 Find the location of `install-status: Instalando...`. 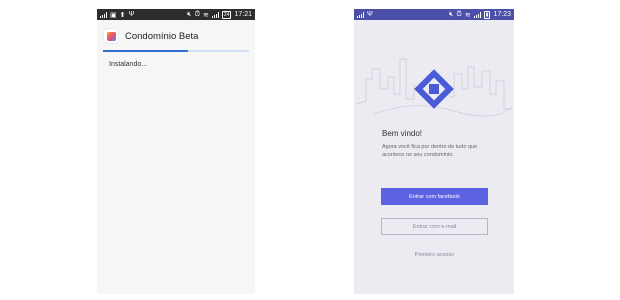

install-status: Instalando... is located at coordinates (128, 64).